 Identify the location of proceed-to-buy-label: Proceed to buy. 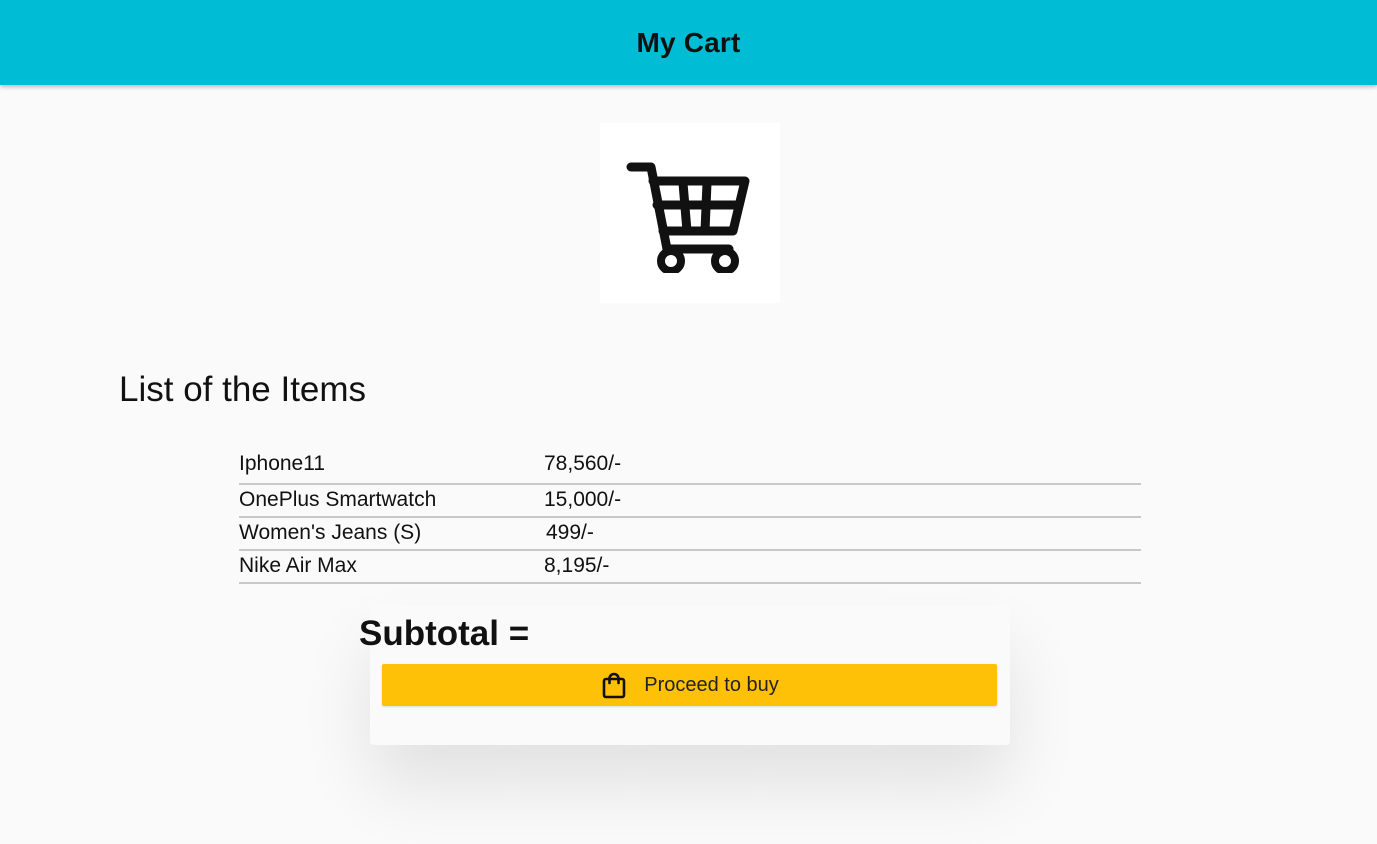
(711, 684).